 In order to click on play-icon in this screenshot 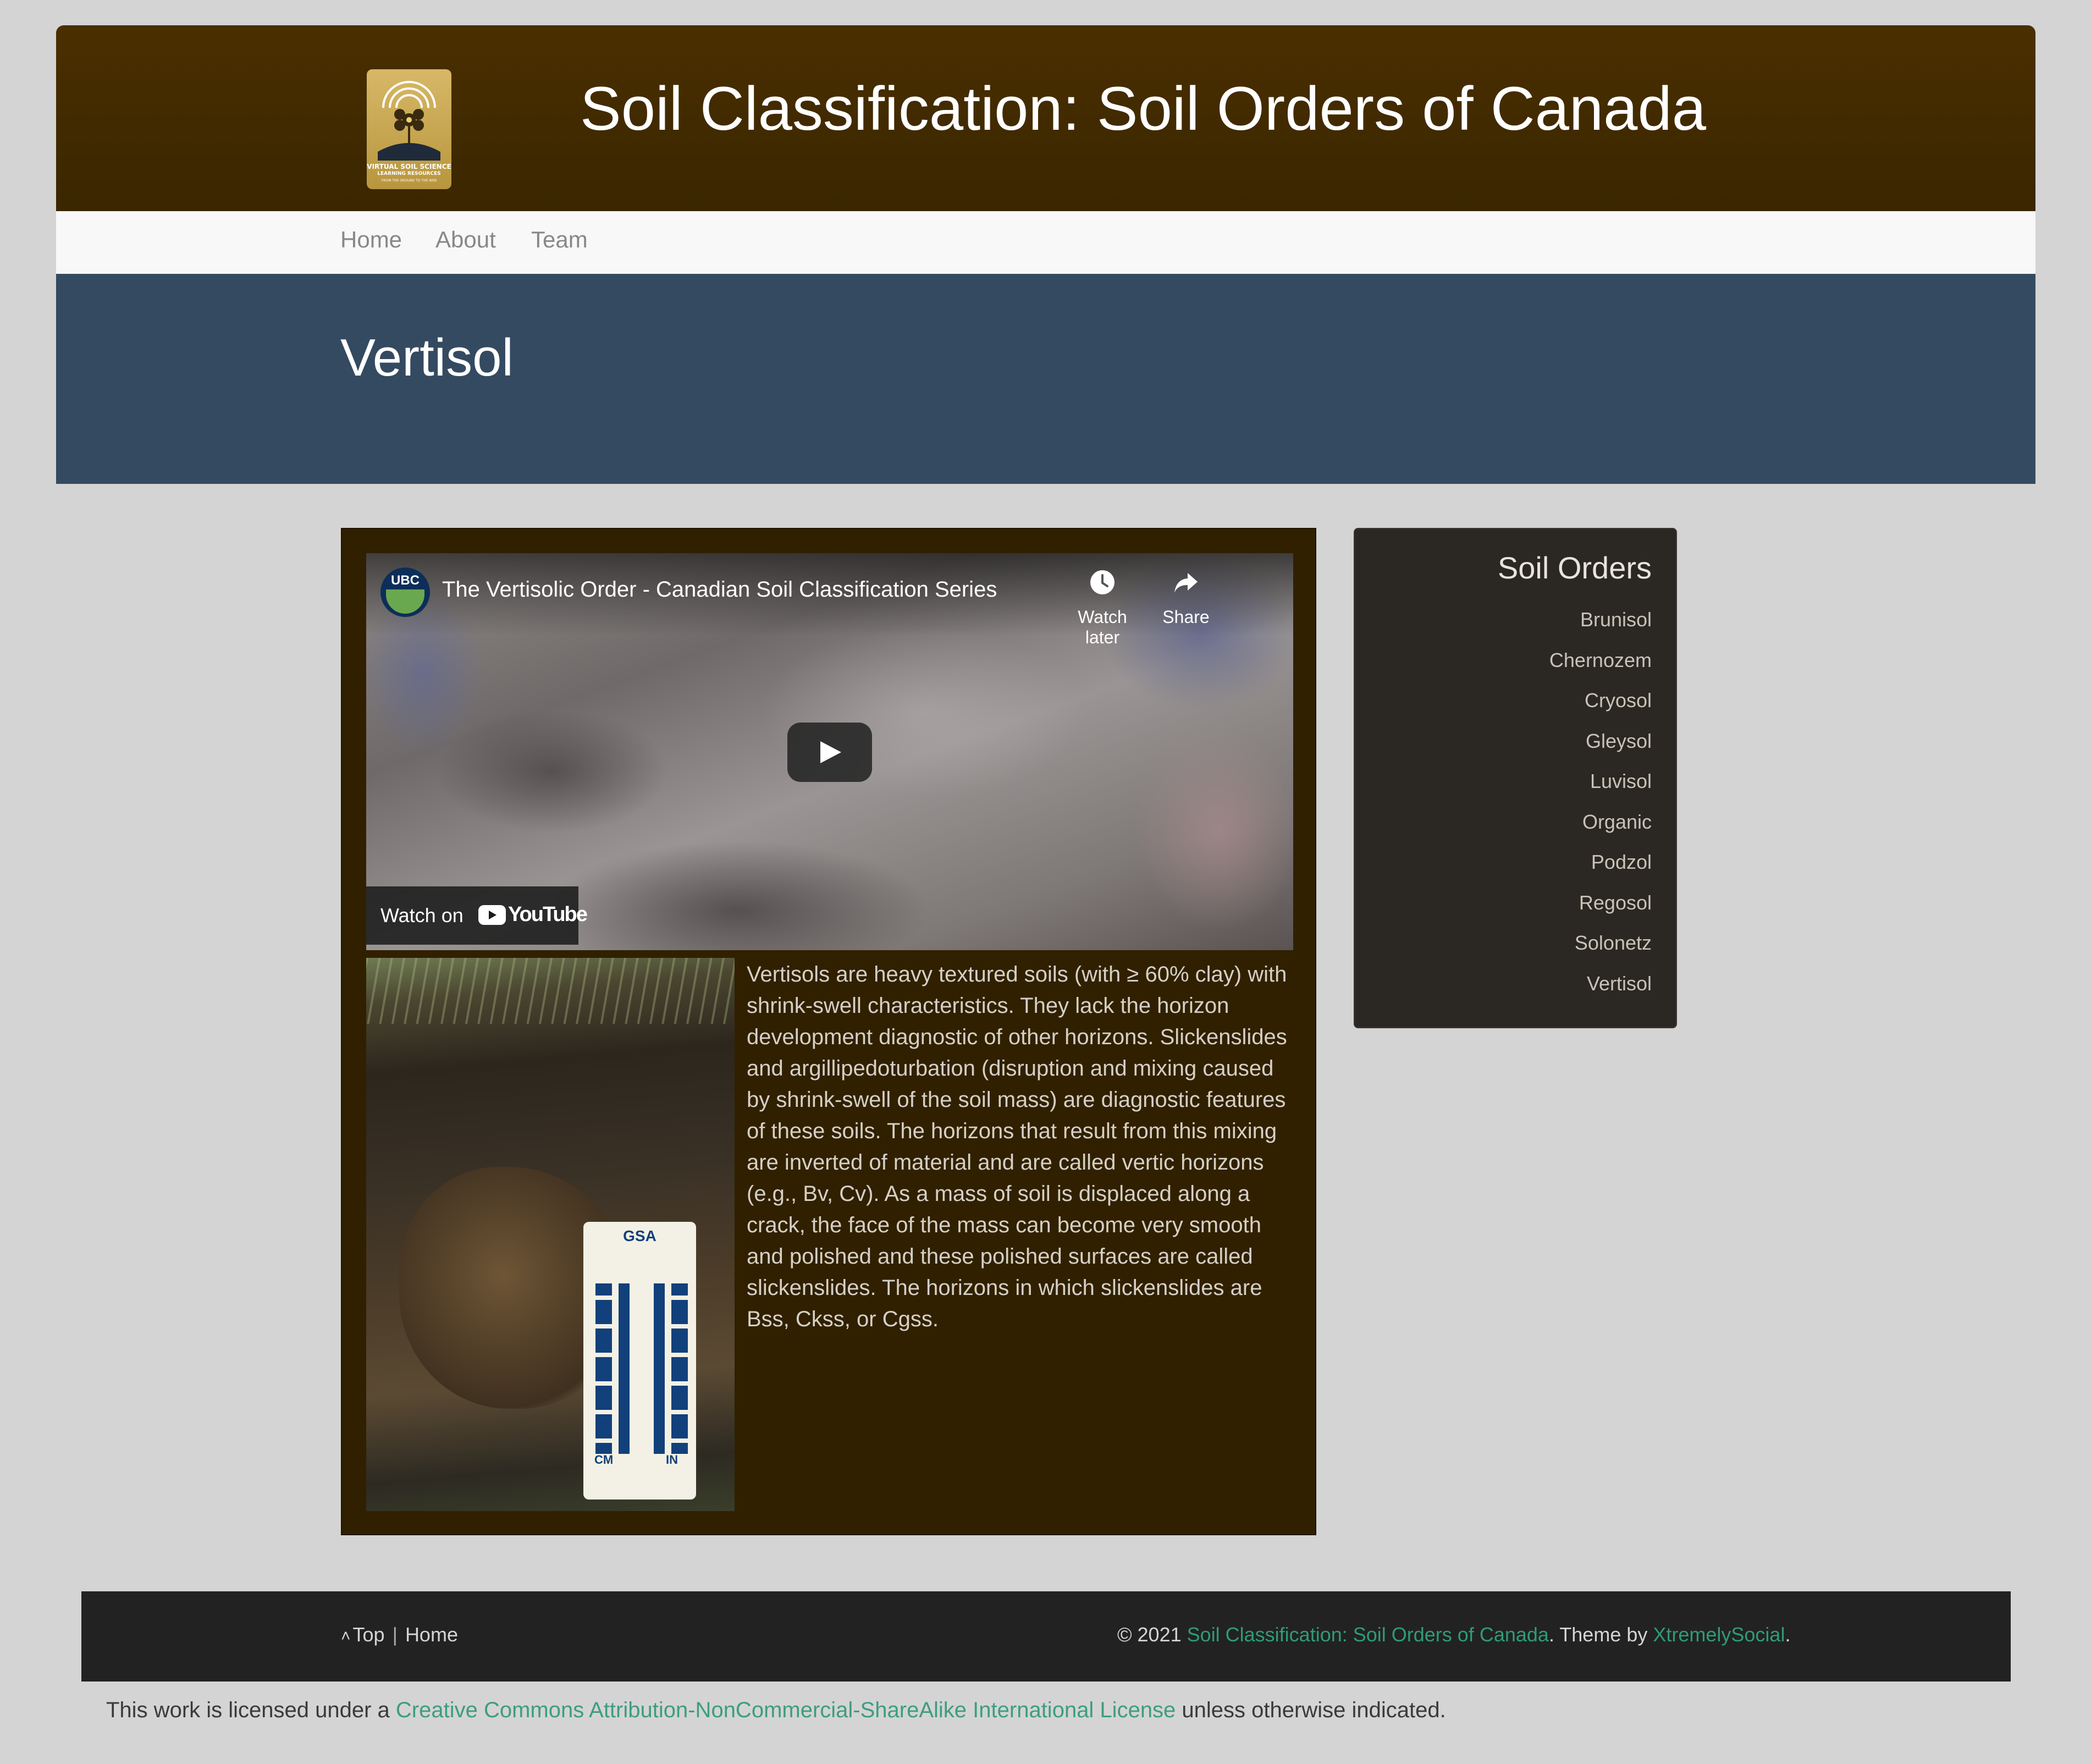, I will do `click(830, 752)`.